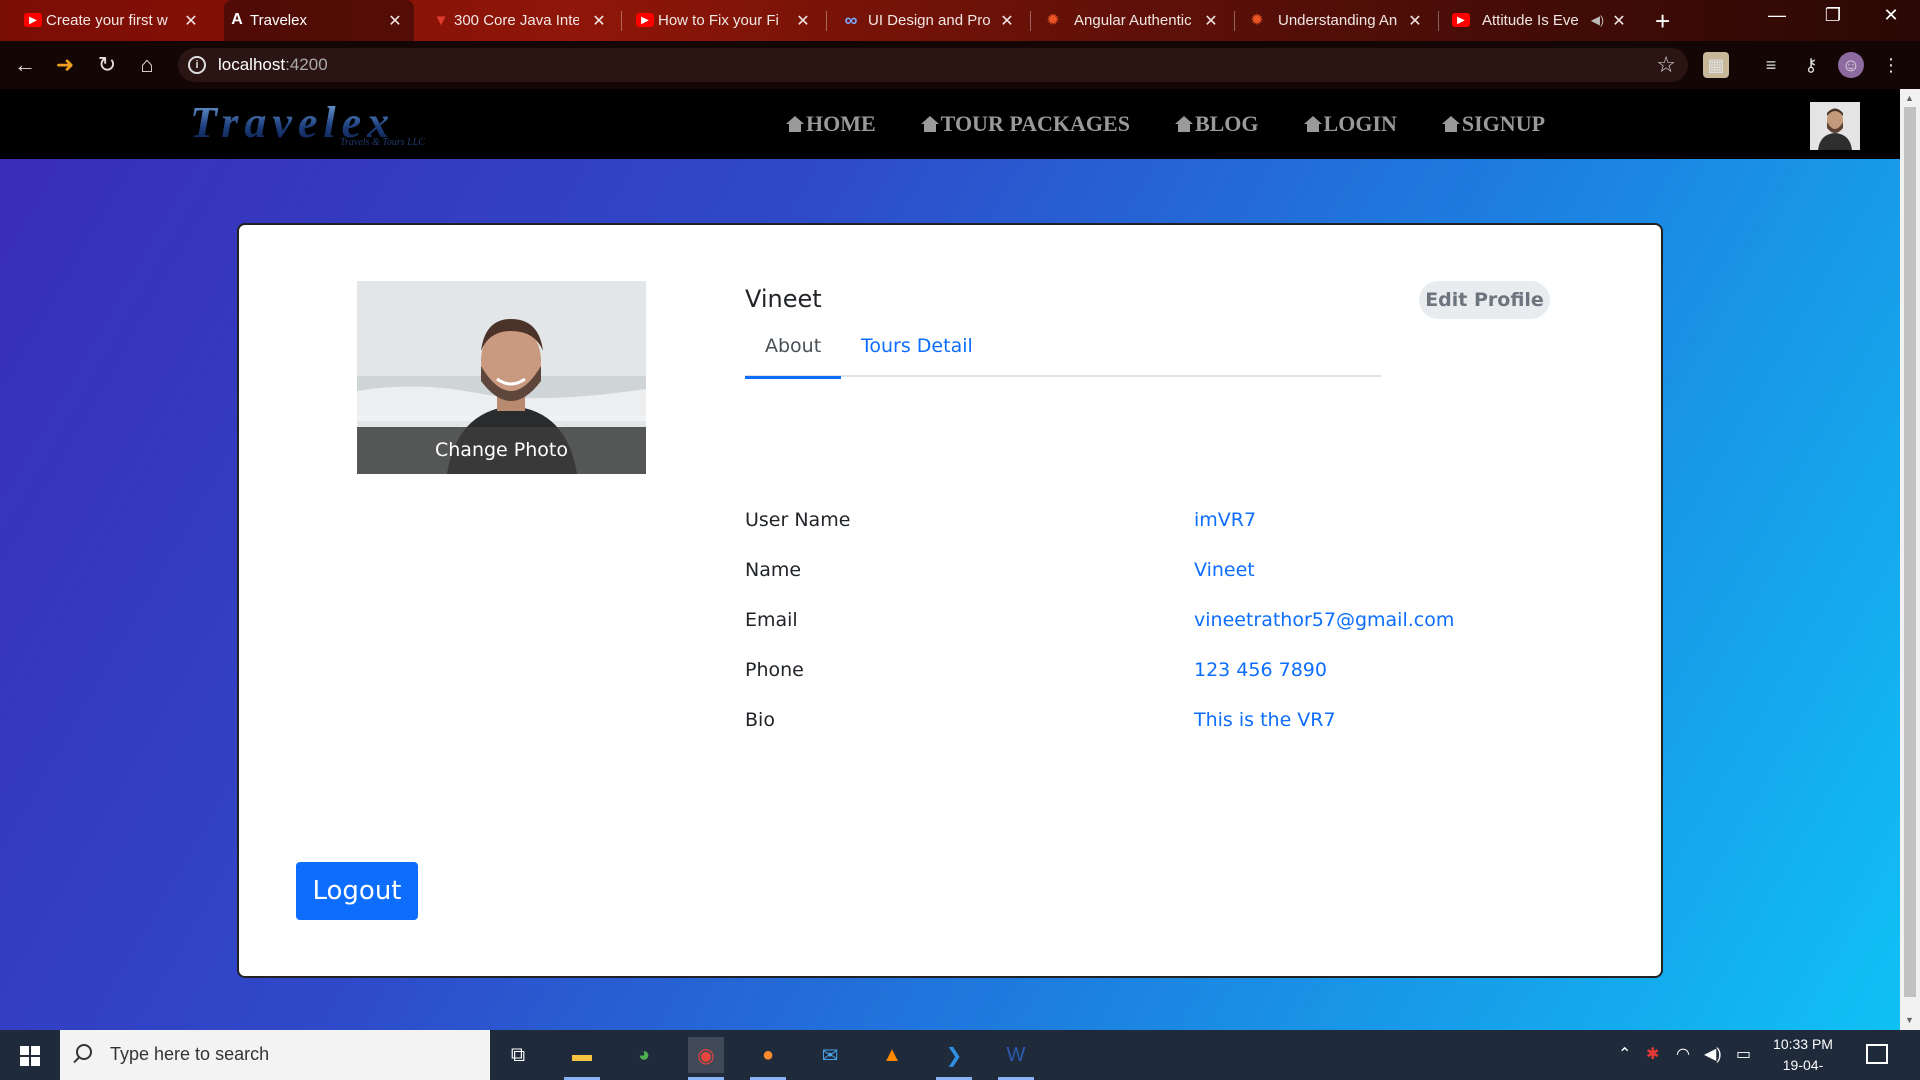  What do you see at coordinates (357, 891) in the screenshot?
I see `logout-button: Logout` at bounding box center [357, 891].